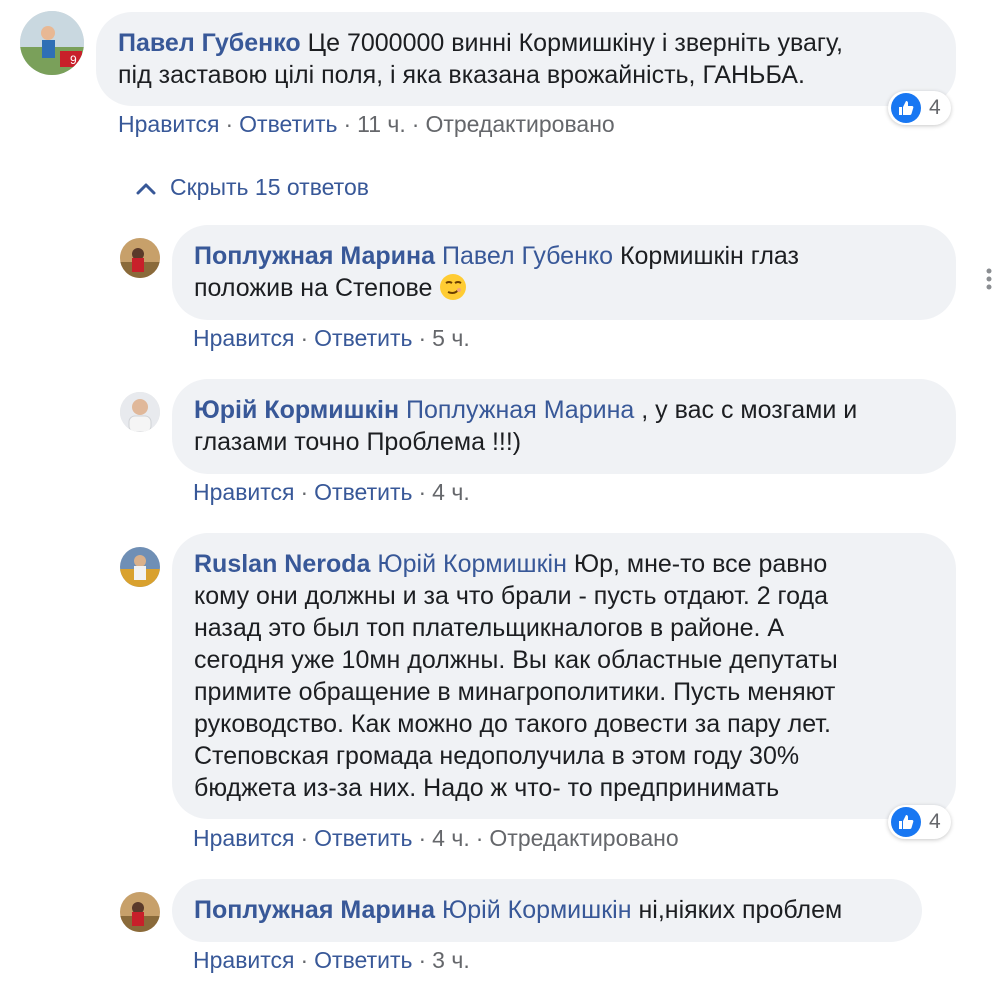  What do you see at coordinates (313, 288) in the screenshot?
I see `comment-text-line2: положив на Степове` at bounding box center [313, 288].